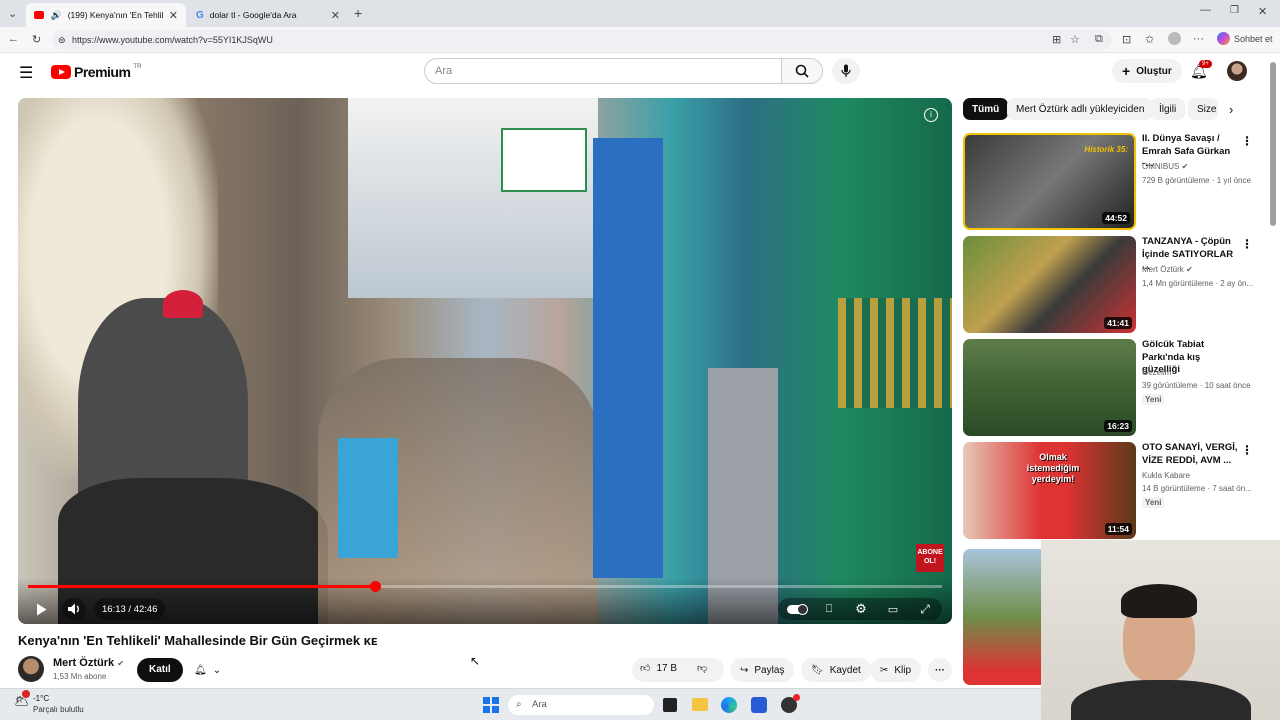 This screenshot has width=1280, height=720. What do you see at coordinates (1106, 149) in the screenshot?
I see `thumb-label: Historik 35:` at bounding box center [1106, 149].